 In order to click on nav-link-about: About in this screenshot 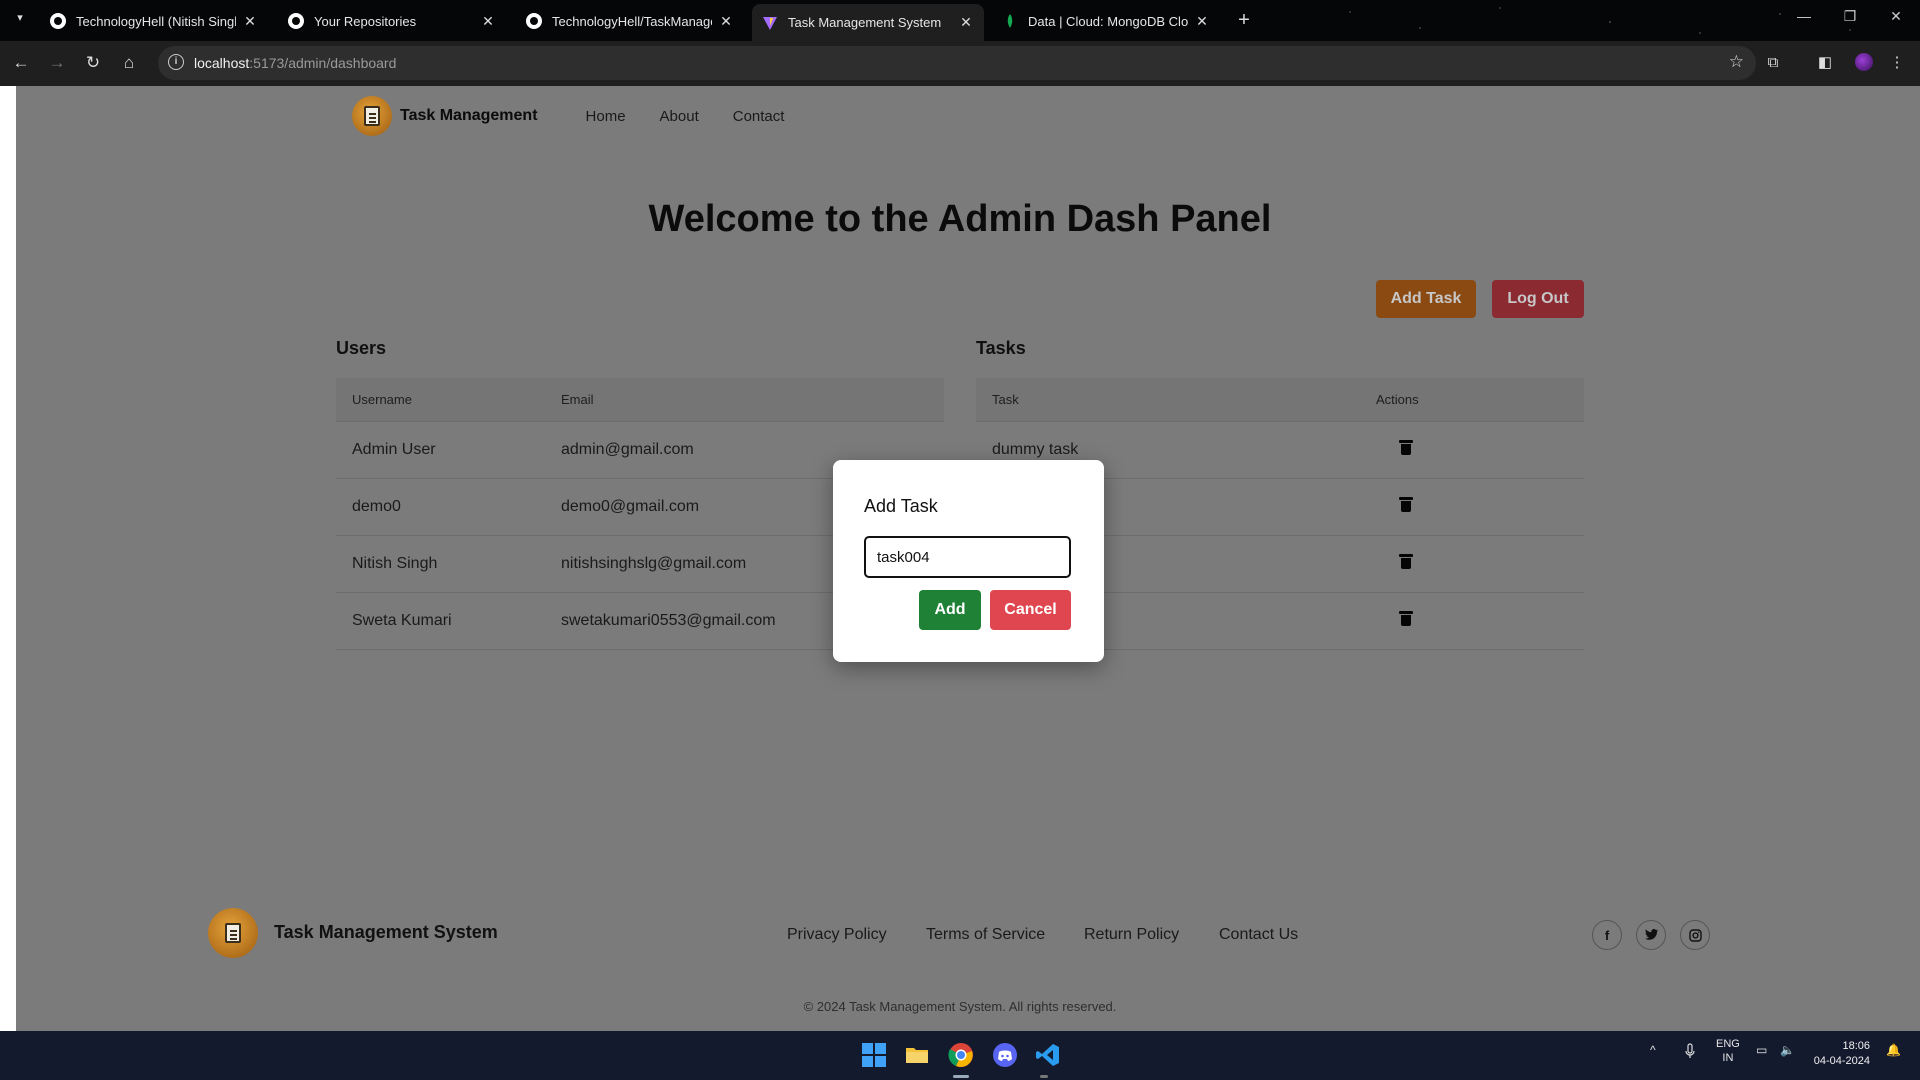, I will do `click(679, 116)`.